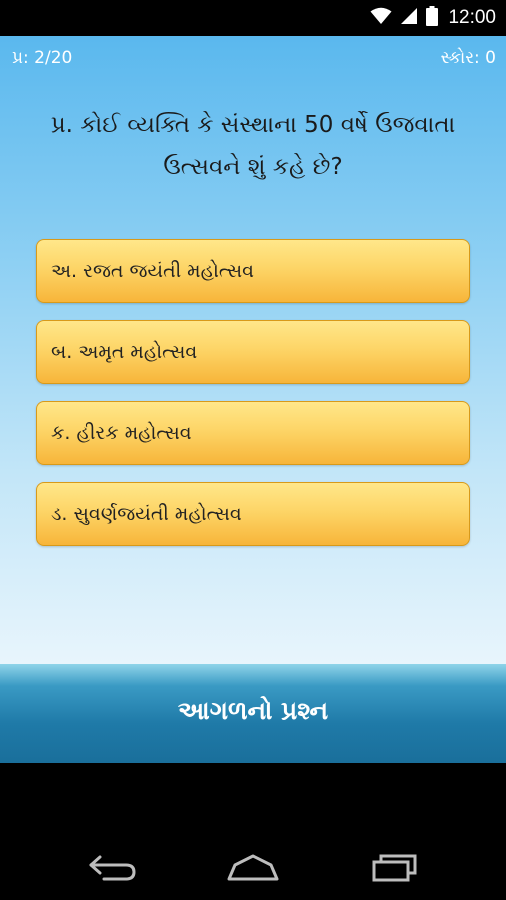  I want to click on recents-button, so click(395, 869).